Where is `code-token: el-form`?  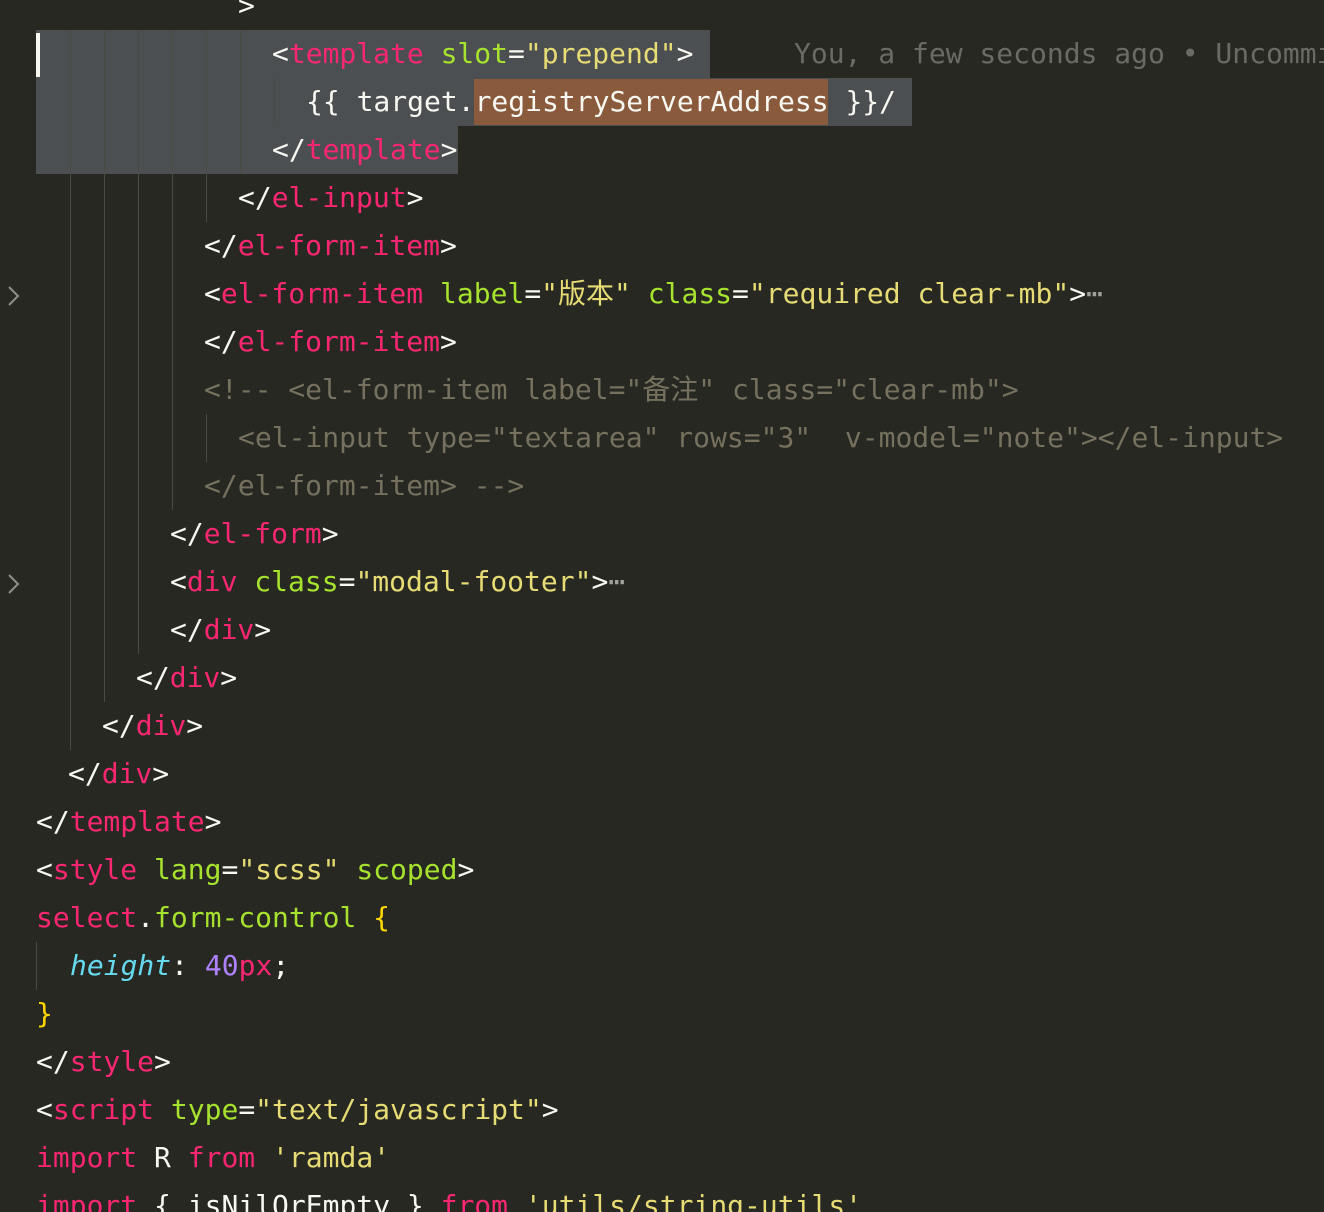 code-token: el-form is located at coordinates (262, 533).